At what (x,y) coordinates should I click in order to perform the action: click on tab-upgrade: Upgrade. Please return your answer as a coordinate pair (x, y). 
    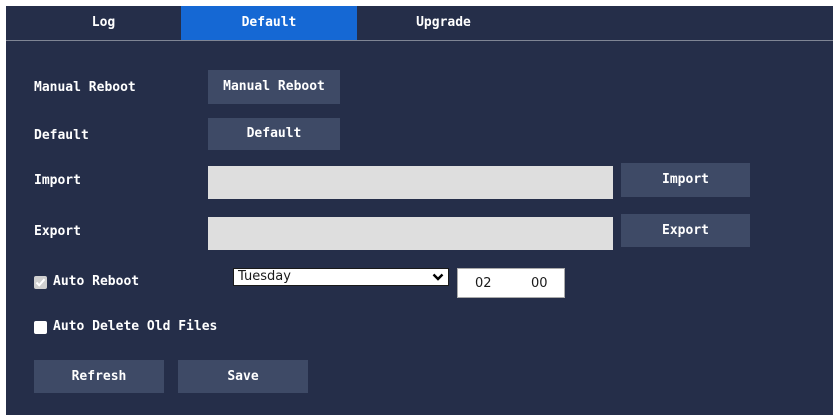
    Looking at the image, I should click on (443, 23).